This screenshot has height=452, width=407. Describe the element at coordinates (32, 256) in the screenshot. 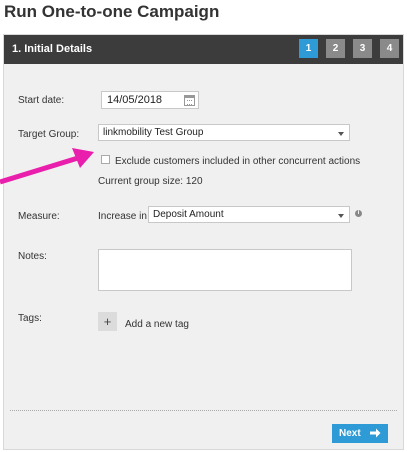

I see `notes-label: Notes:` at that location.